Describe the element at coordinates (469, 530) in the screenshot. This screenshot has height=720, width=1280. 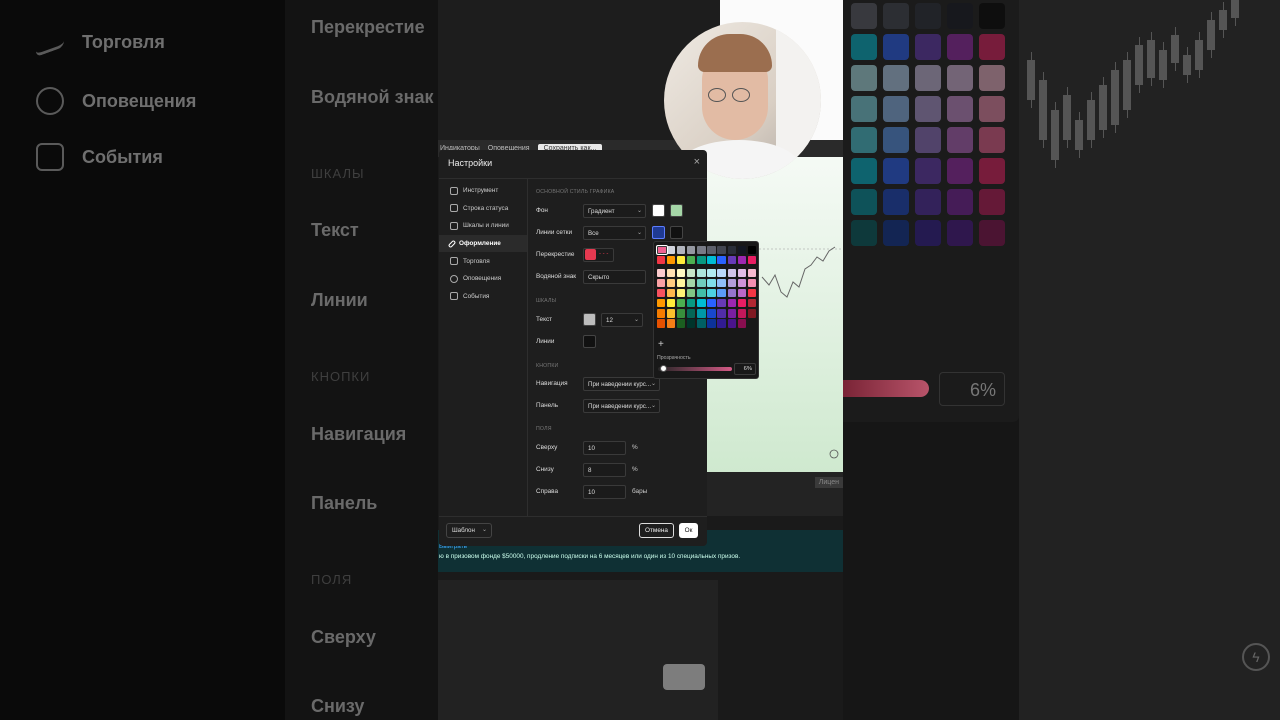
I see `template-select: Шаблон ⌄` at that location.